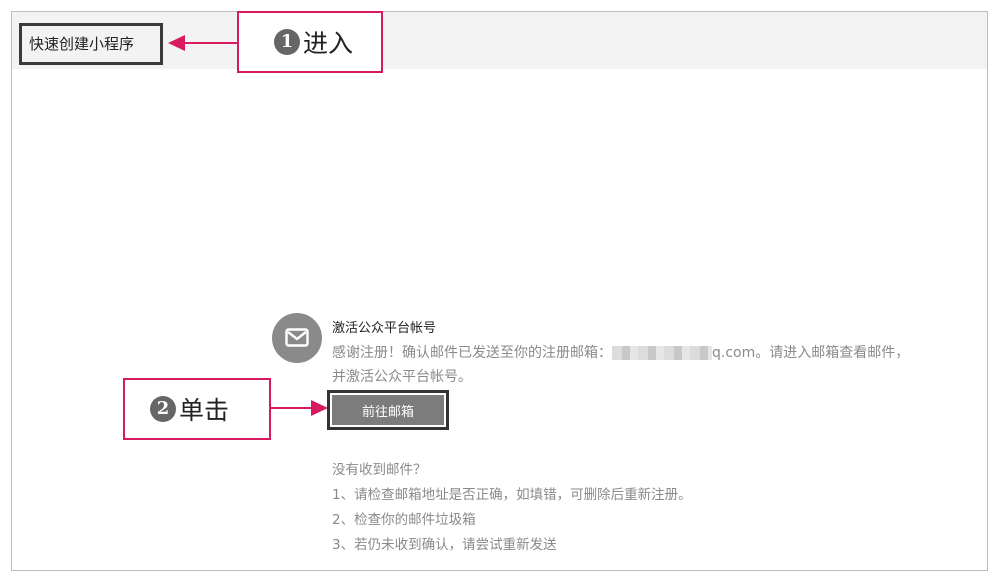  Describe the element at coordinates (662, 353) in the screenshot. I see `redacted-email` at that location.